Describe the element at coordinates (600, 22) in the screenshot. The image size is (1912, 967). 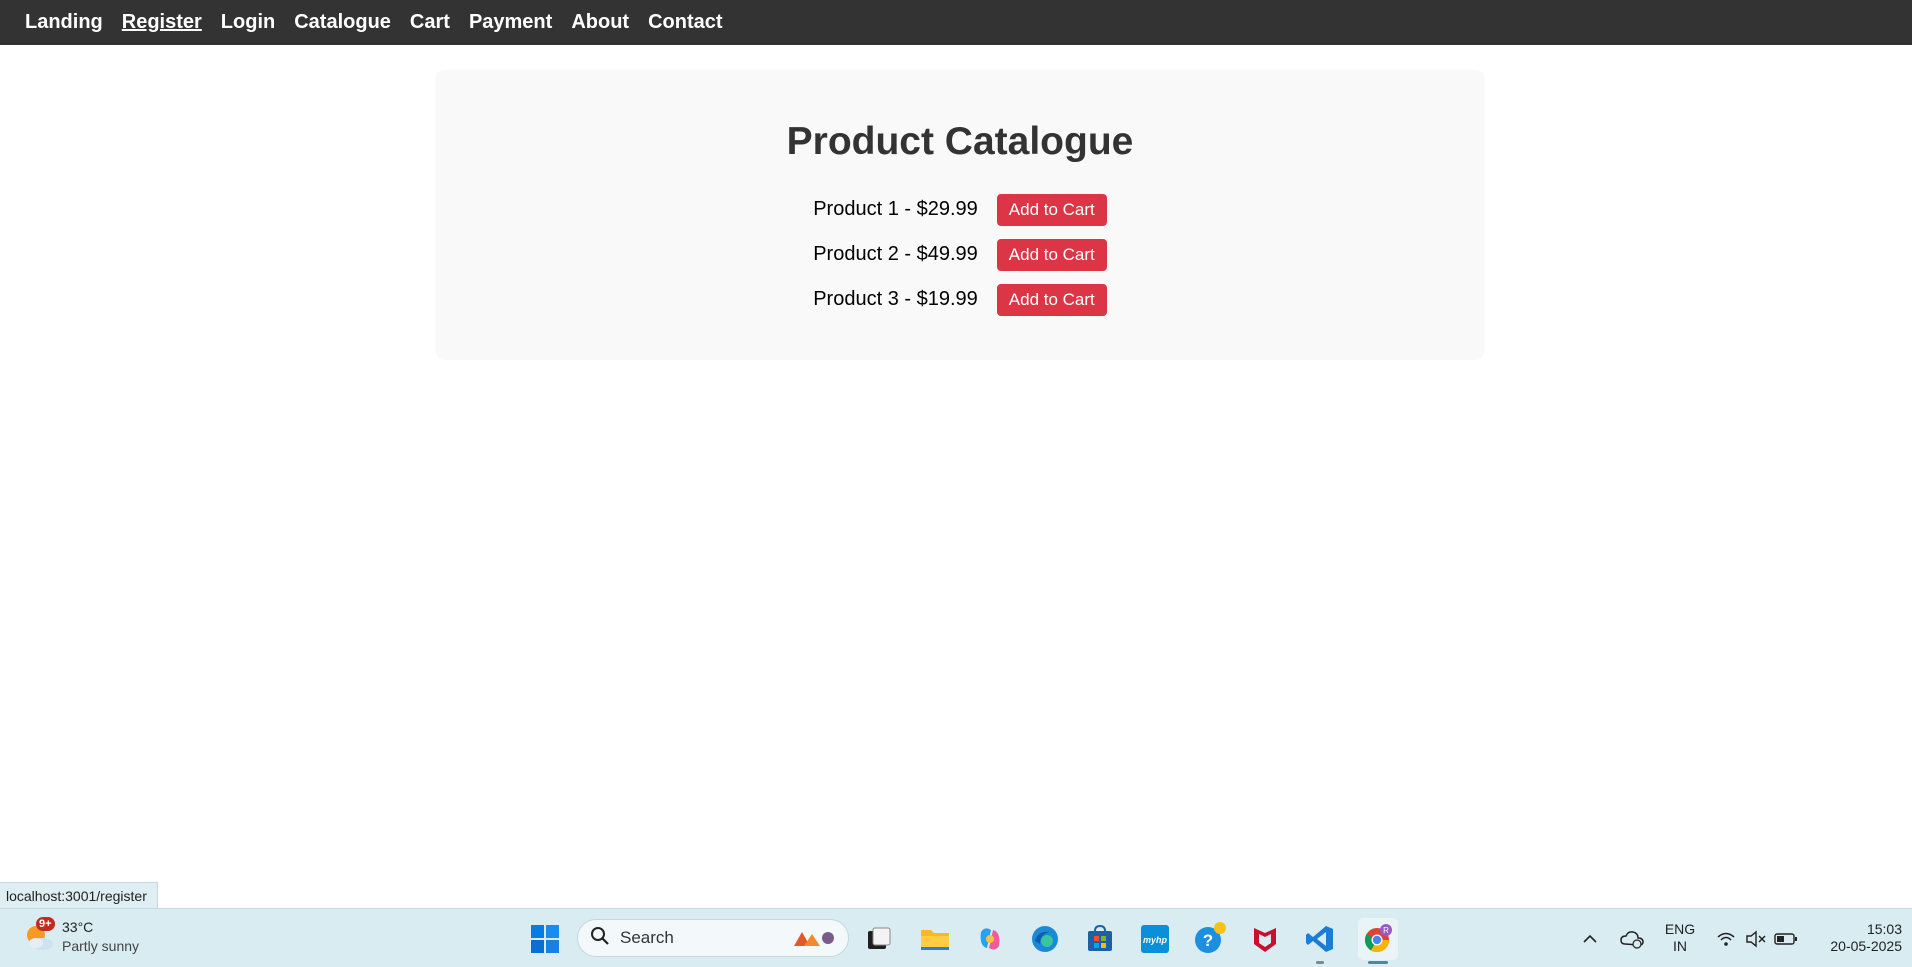
I see `nav-link-about: About` at that location.